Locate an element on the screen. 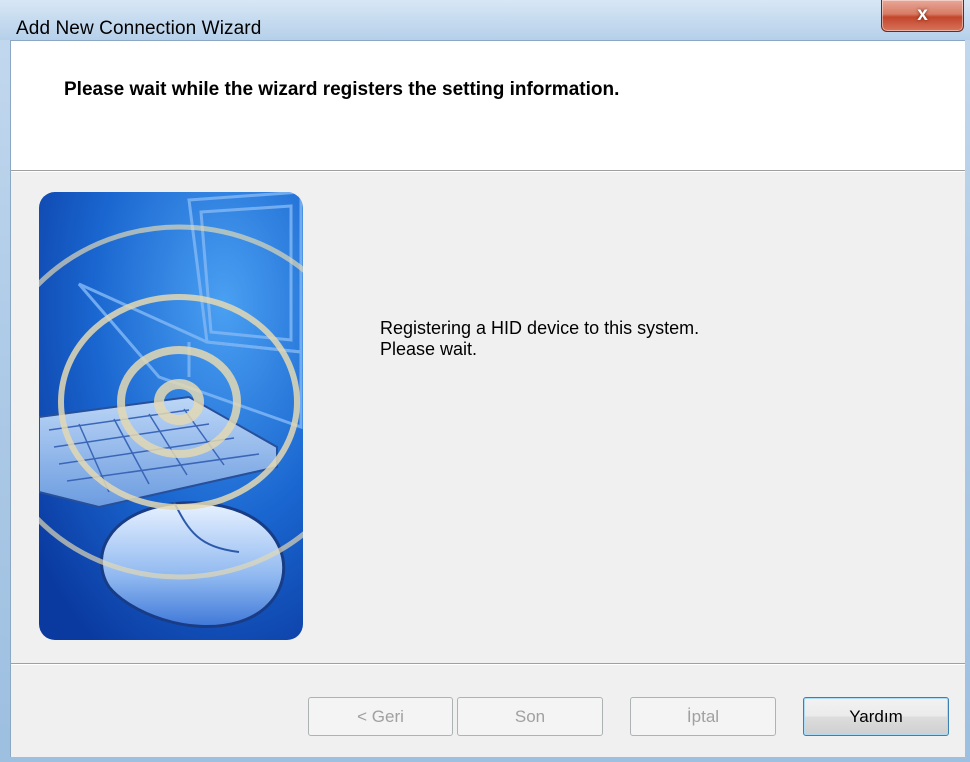 This screenshot has width=970, height=762. back-button: < Geri is located at coordinates (380, 716).